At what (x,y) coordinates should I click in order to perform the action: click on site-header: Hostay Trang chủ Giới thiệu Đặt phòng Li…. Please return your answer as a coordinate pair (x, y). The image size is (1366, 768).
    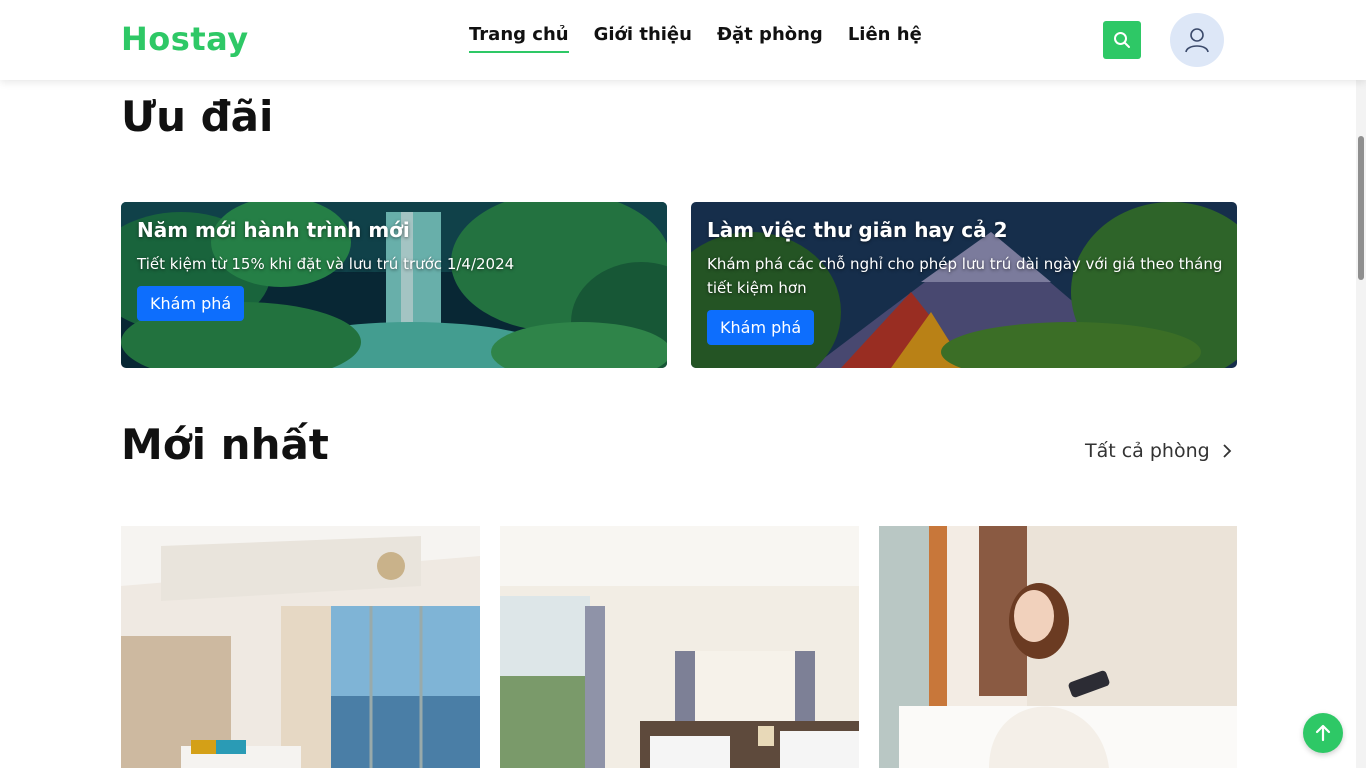
    Looking at the image, I should click on (683, 40).